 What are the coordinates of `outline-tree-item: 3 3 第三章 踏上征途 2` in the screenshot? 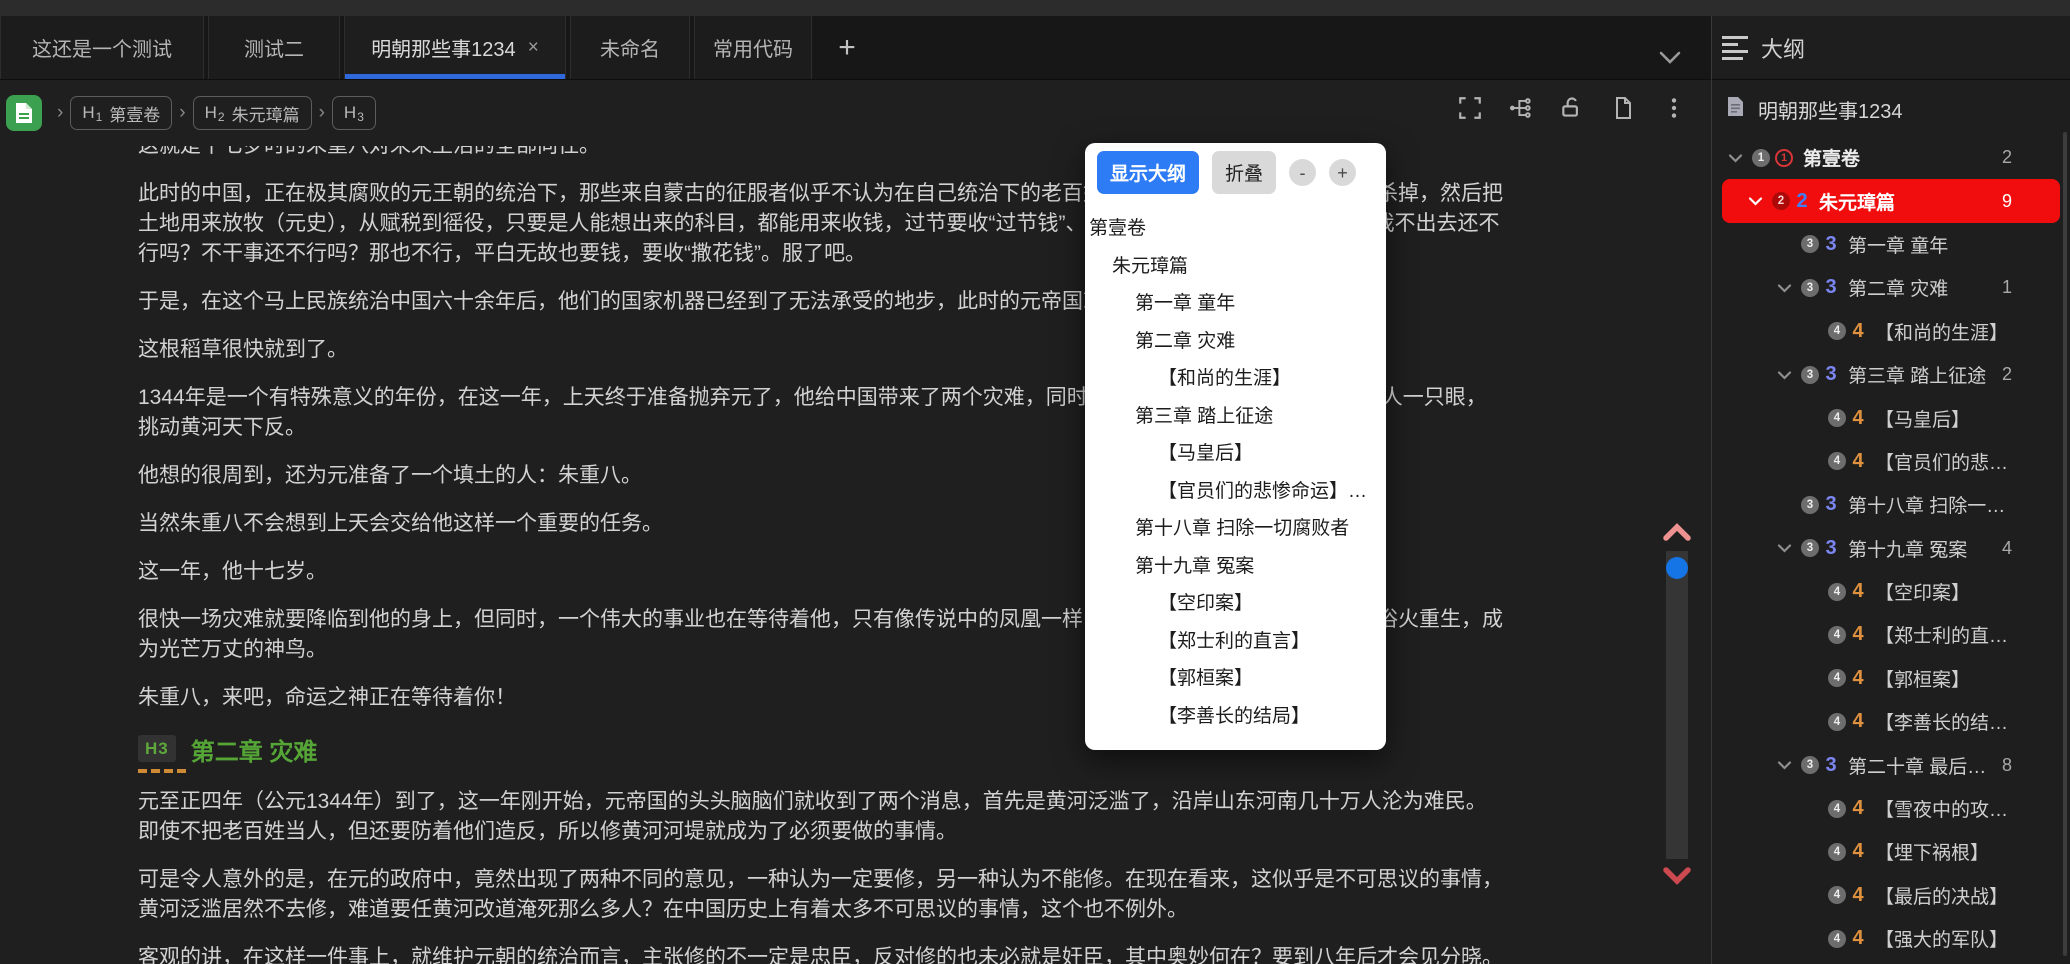 It's located at (1891, 374).